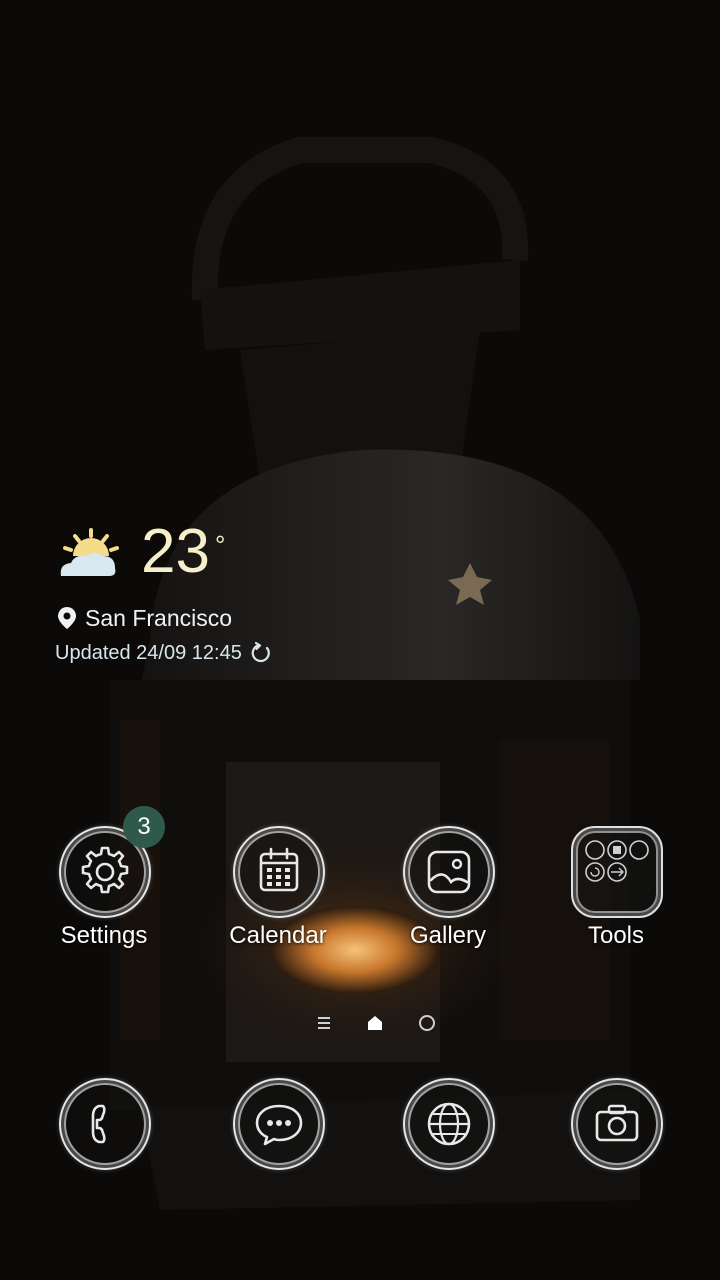 Image resolution: width=720 pixels, height=1280 pixels. What do you see at coordinates (617, 861) in the screenshot?
I see `folder-icon` at bounding box center [617, 861].